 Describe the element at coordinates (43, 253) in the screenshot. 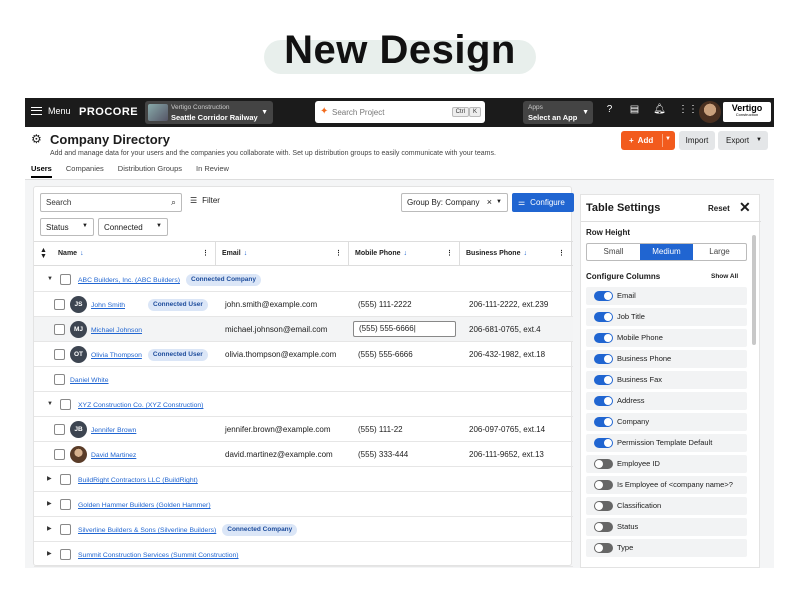

I see `sort-toggle-icon: ▲ ▼` at that location.